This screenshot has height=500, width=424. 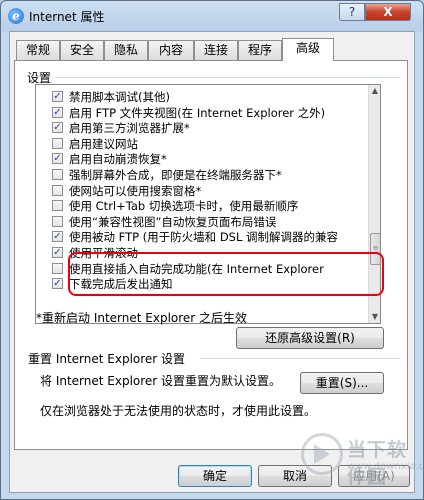 What do you see at coordinates (16, 16) in the screenshot?
I see `internet-explorer-icon: e` at bounding box center [16, 16].